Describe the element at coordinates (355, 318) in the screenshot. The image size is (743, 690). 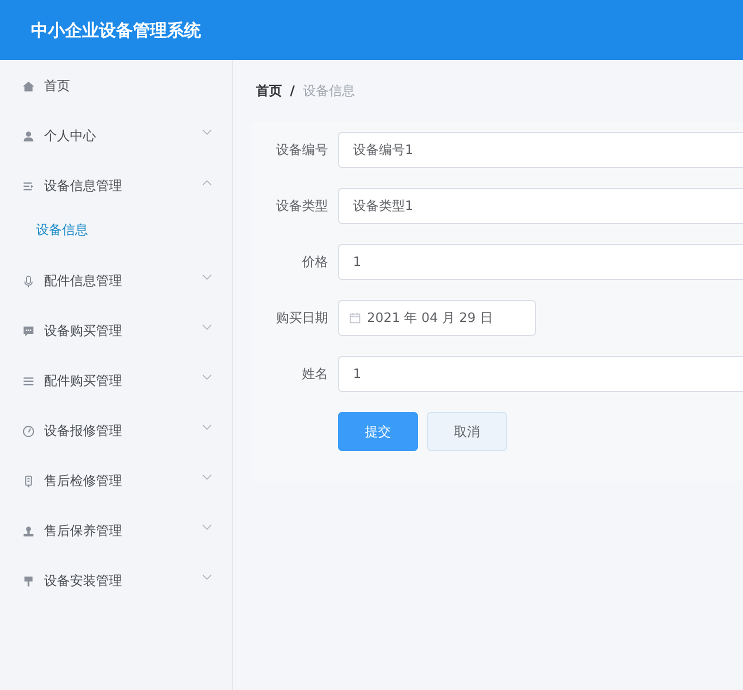
I see `calendar-icon` at that location.